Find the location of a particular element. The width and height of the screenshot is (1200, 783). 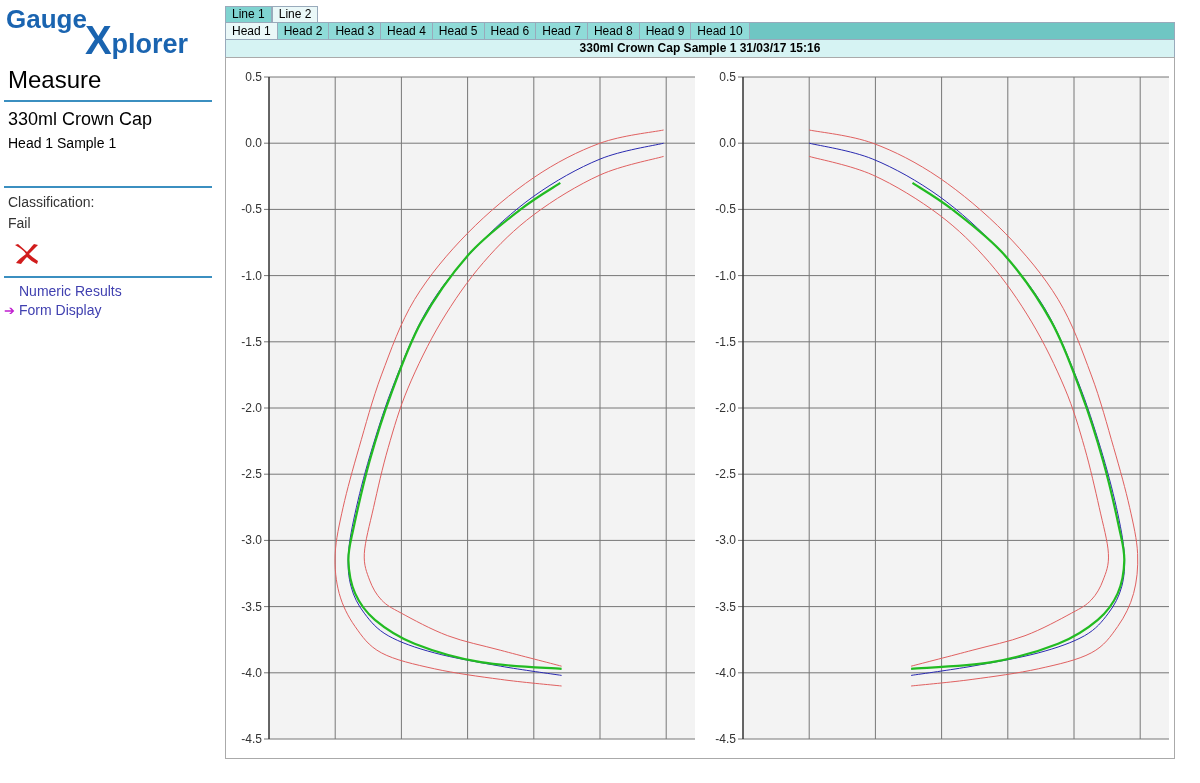

classification-value: Fail is located at coordinates (19, 223).